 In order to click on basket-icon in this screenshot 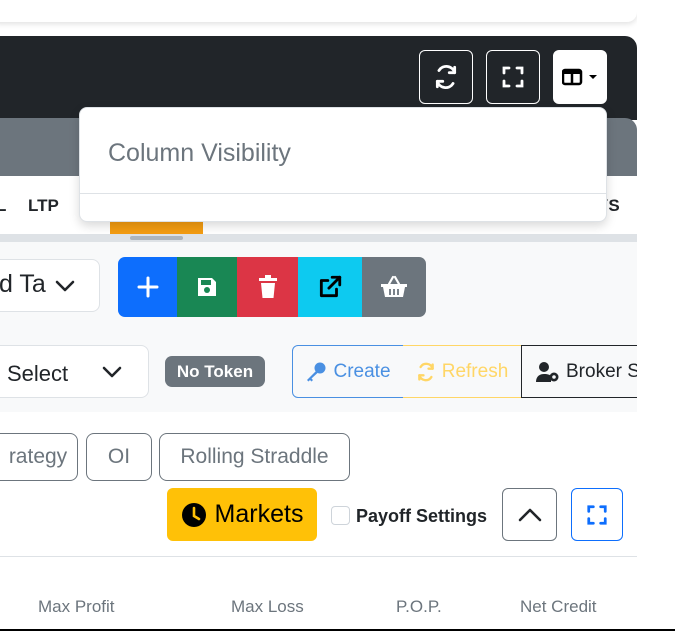, I will do `click(394, 286)`.